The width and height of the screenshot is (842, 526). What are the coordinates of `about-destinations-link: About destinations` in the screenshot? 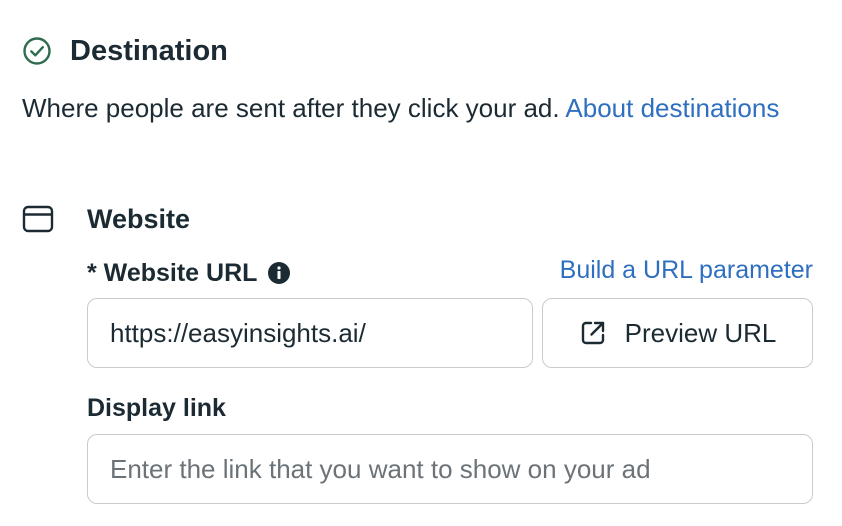 It's located at (672, 108).